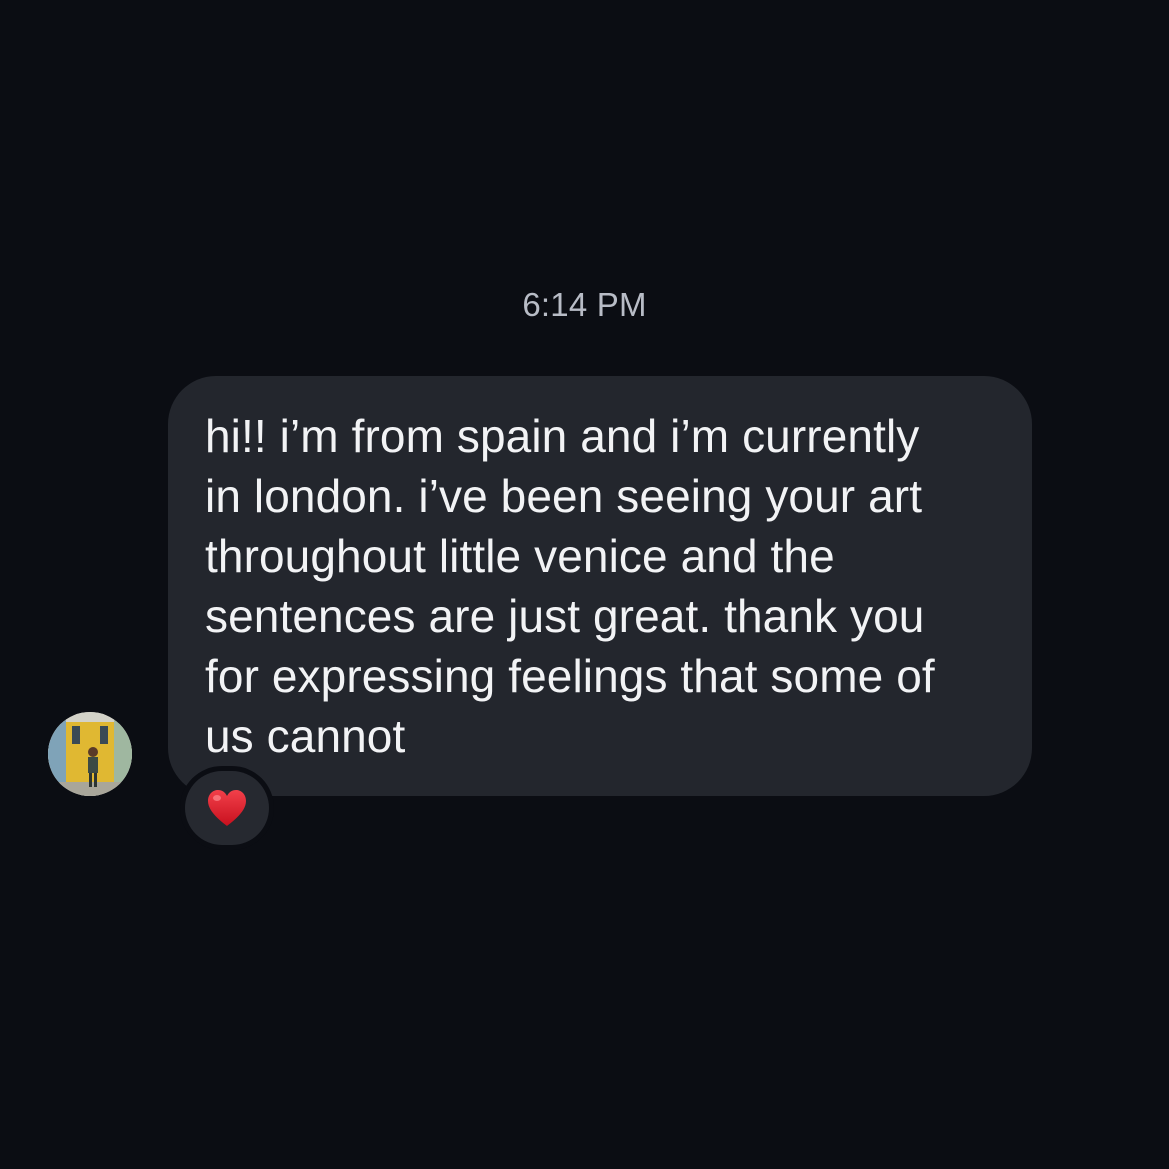 This screenshot has height=1169, width=1169. I want to click on sender-avatar, so click(90, 754).